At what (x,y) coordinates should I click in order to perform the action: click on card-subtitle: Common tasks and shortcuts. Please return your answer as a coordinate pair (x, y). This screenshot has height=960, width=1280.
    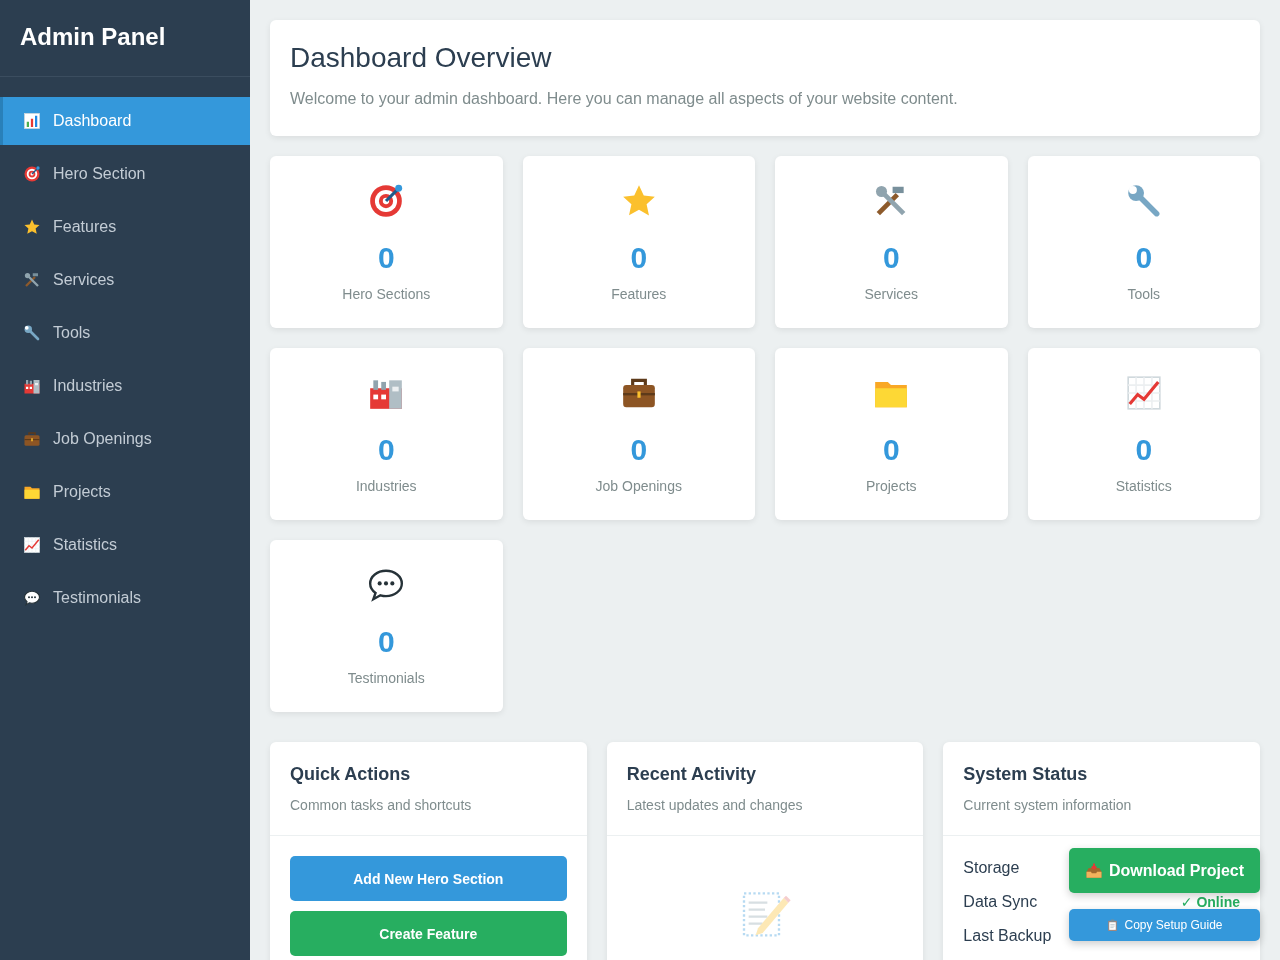
    Looking at the image, I should click on (381, 805).